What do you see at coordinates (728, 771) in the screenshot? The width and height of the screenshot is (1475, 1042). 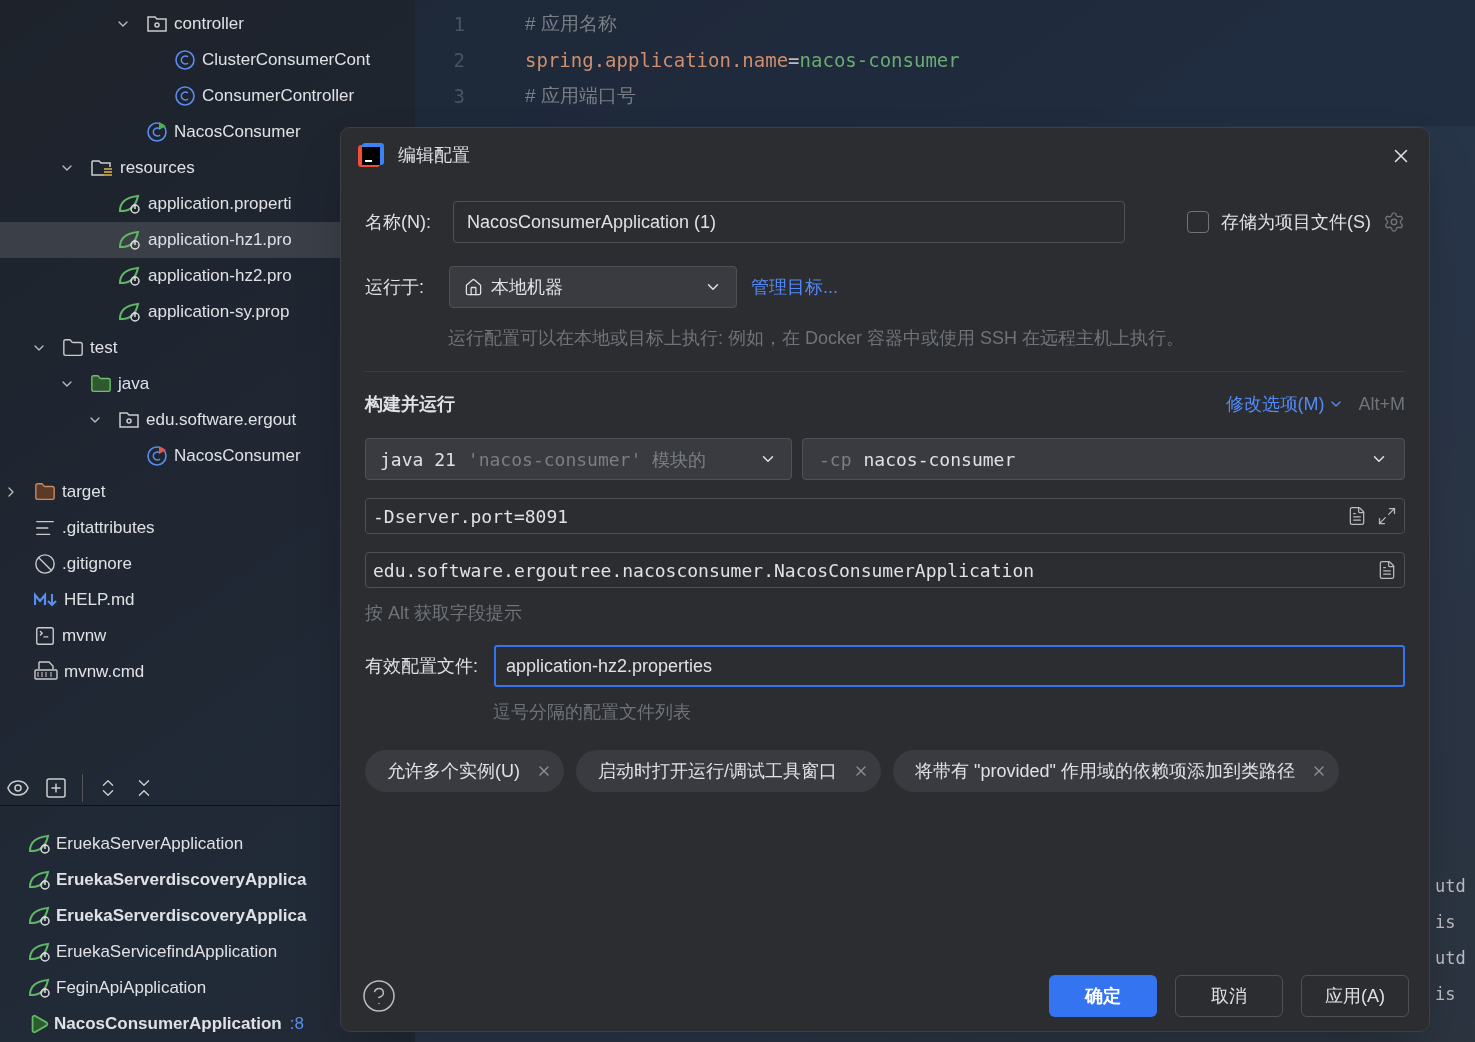 I see `option-chip: 启动时打开运行/调试工具窗口` at bounding box center [728, 771].